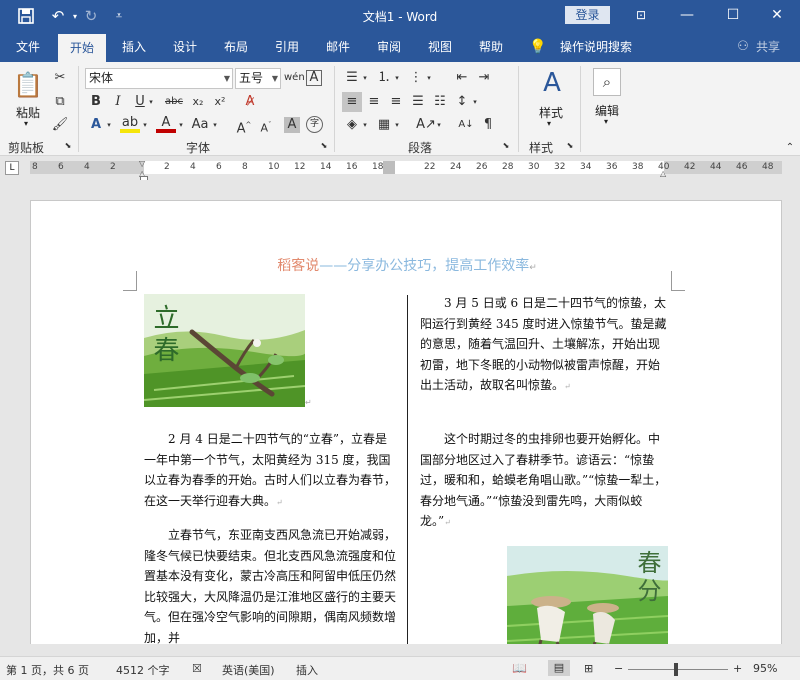  What do you see at coordinates (678, 669) in the screenshot?
I see `zoom-slider` at bounding box center [678, 669].